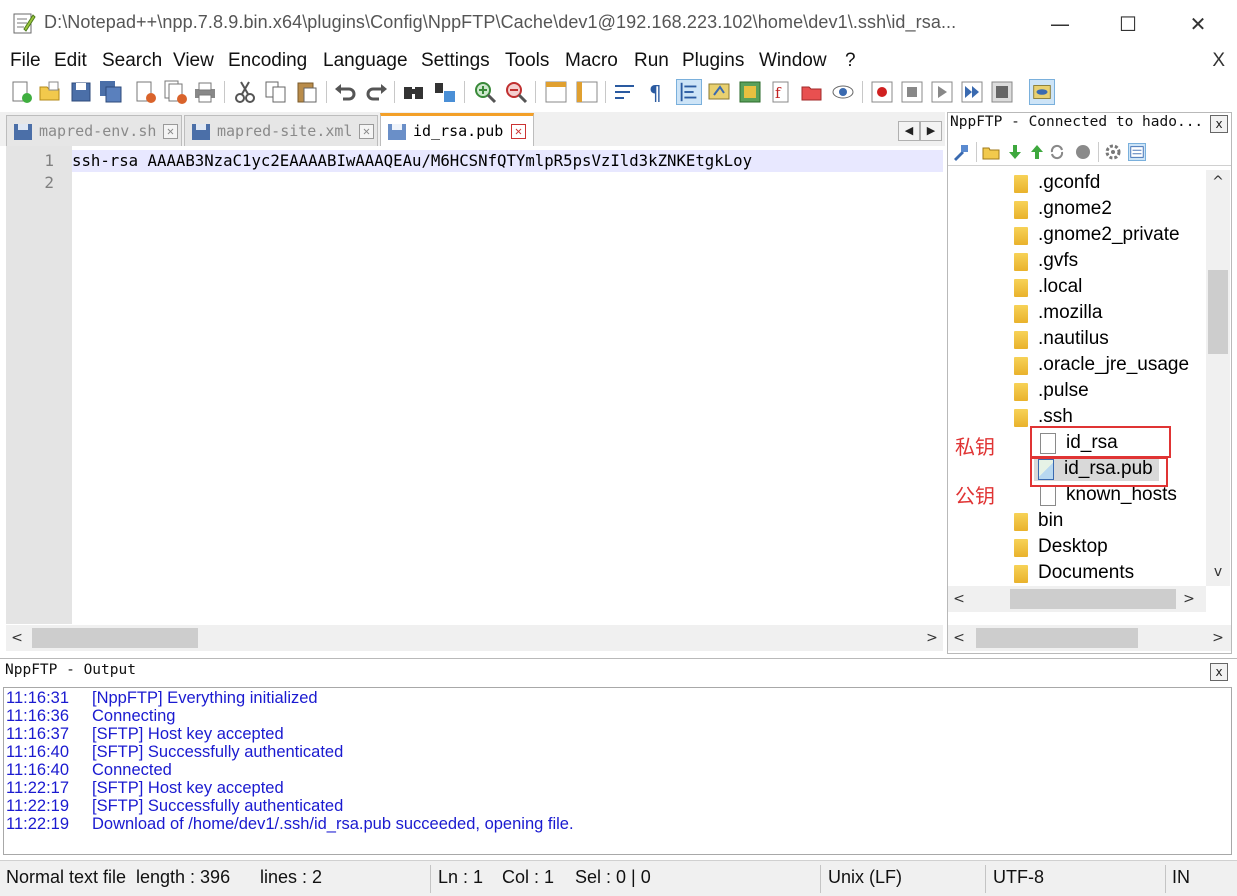  What do you see at coordinates (474, 638) in the screenshot?
I see `editor-horizontal-scrollbar: < >` at bounding box center [474, 638].